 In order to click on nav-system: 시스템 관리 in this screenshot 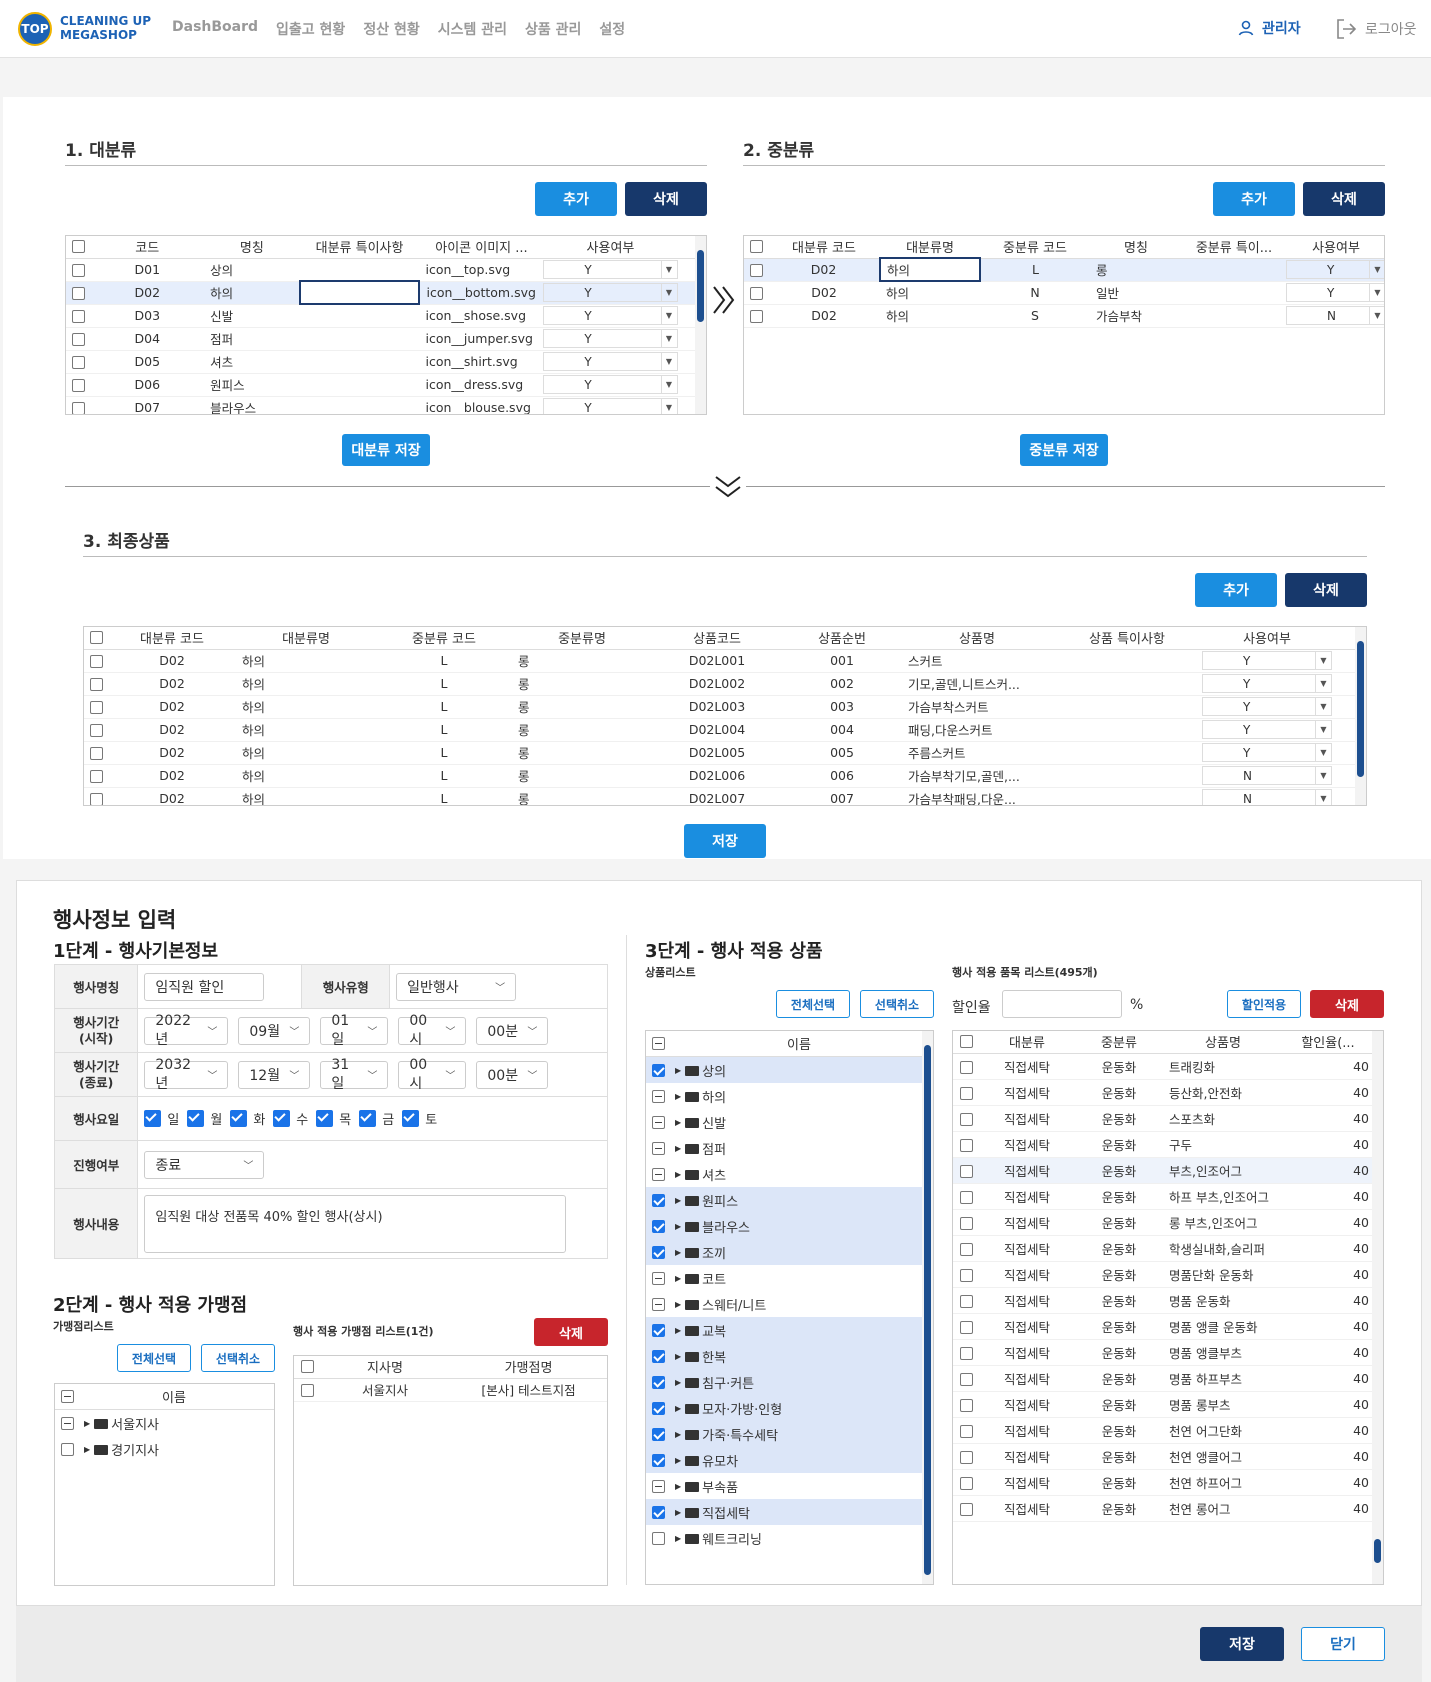, I will do `click(472, 29)`.